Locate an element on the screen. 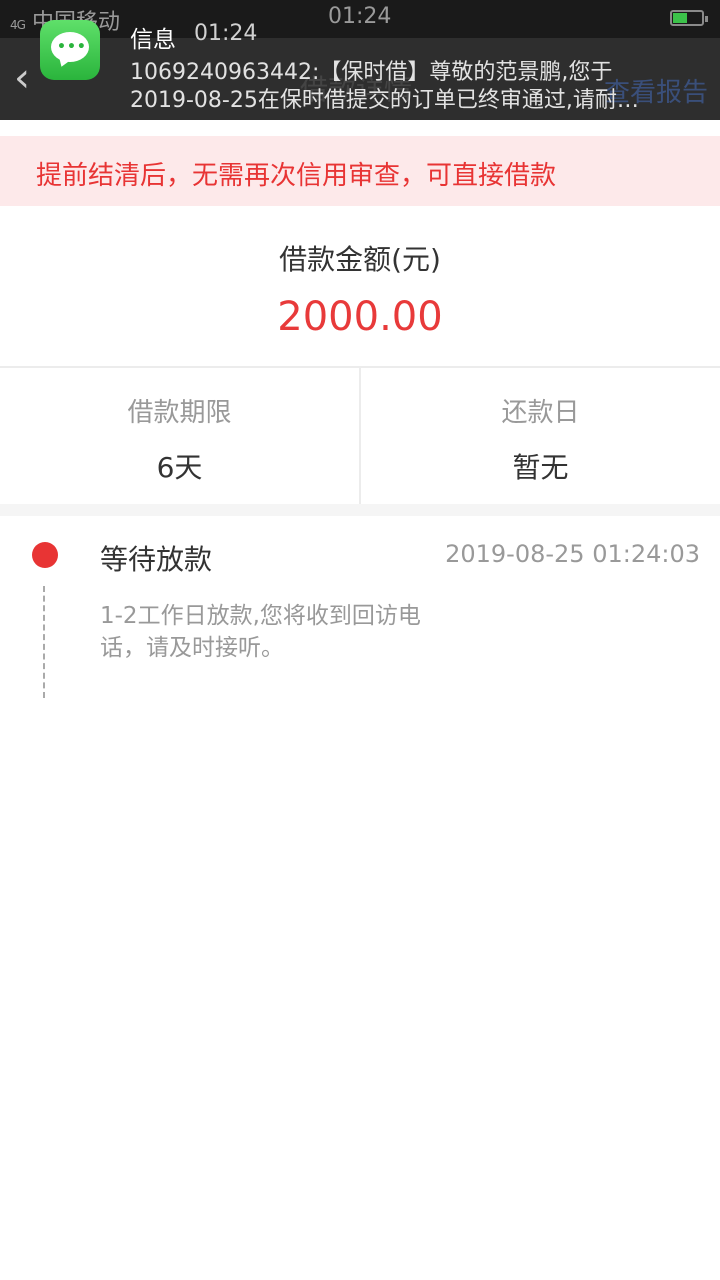 The image size is (720, 1280). notification-time: 01:24 is located at coordinates (226, 33).